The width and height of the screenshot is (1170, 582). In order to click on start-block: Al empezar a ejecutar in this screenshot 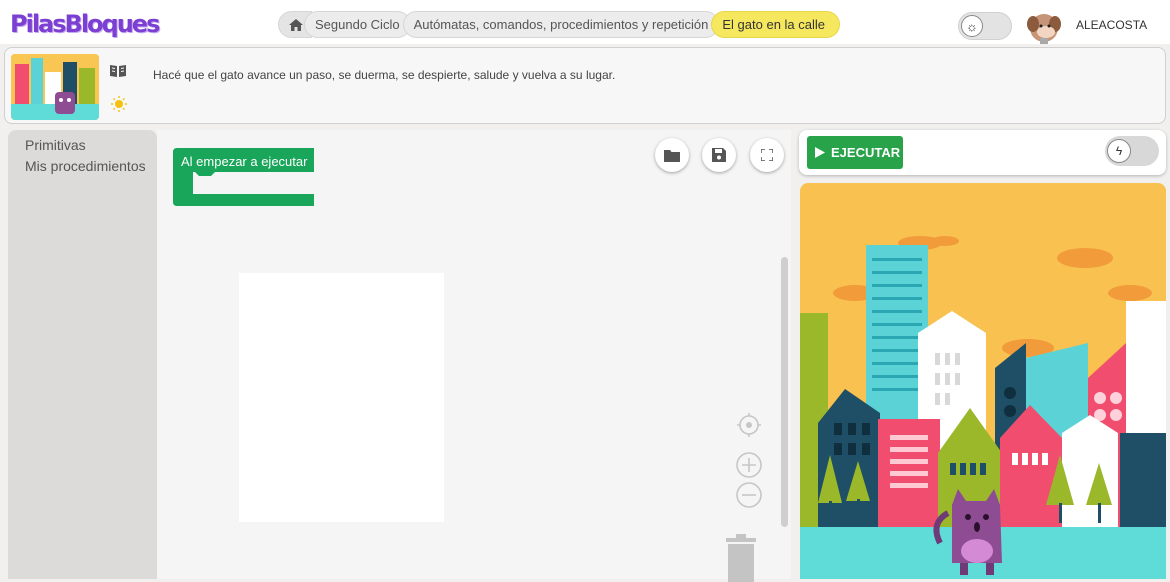, I will do `click(245, 180)`.